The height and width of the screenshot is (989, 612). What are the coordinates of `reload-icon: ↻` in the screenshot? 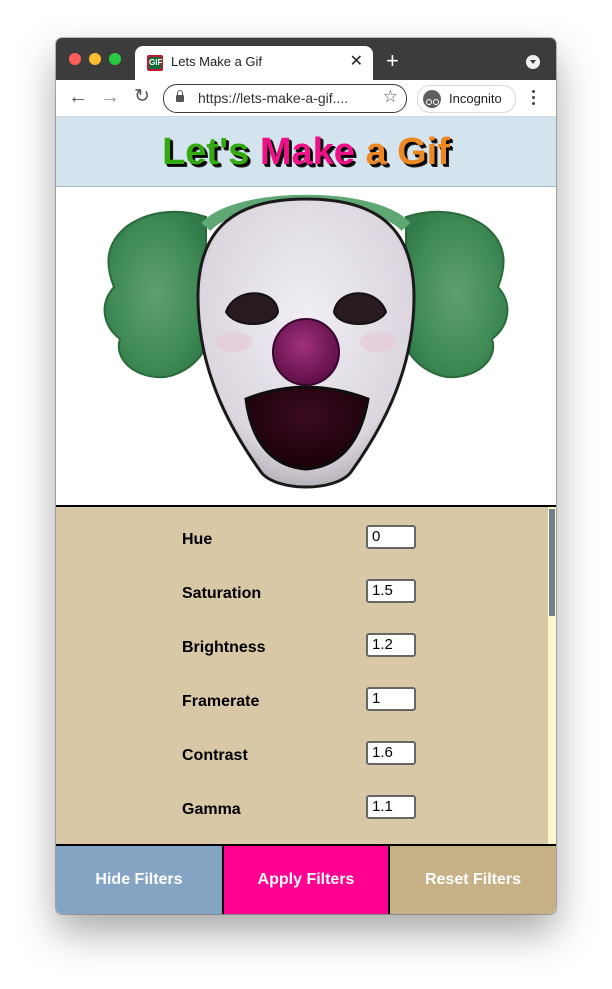 It's located at (142, 97).